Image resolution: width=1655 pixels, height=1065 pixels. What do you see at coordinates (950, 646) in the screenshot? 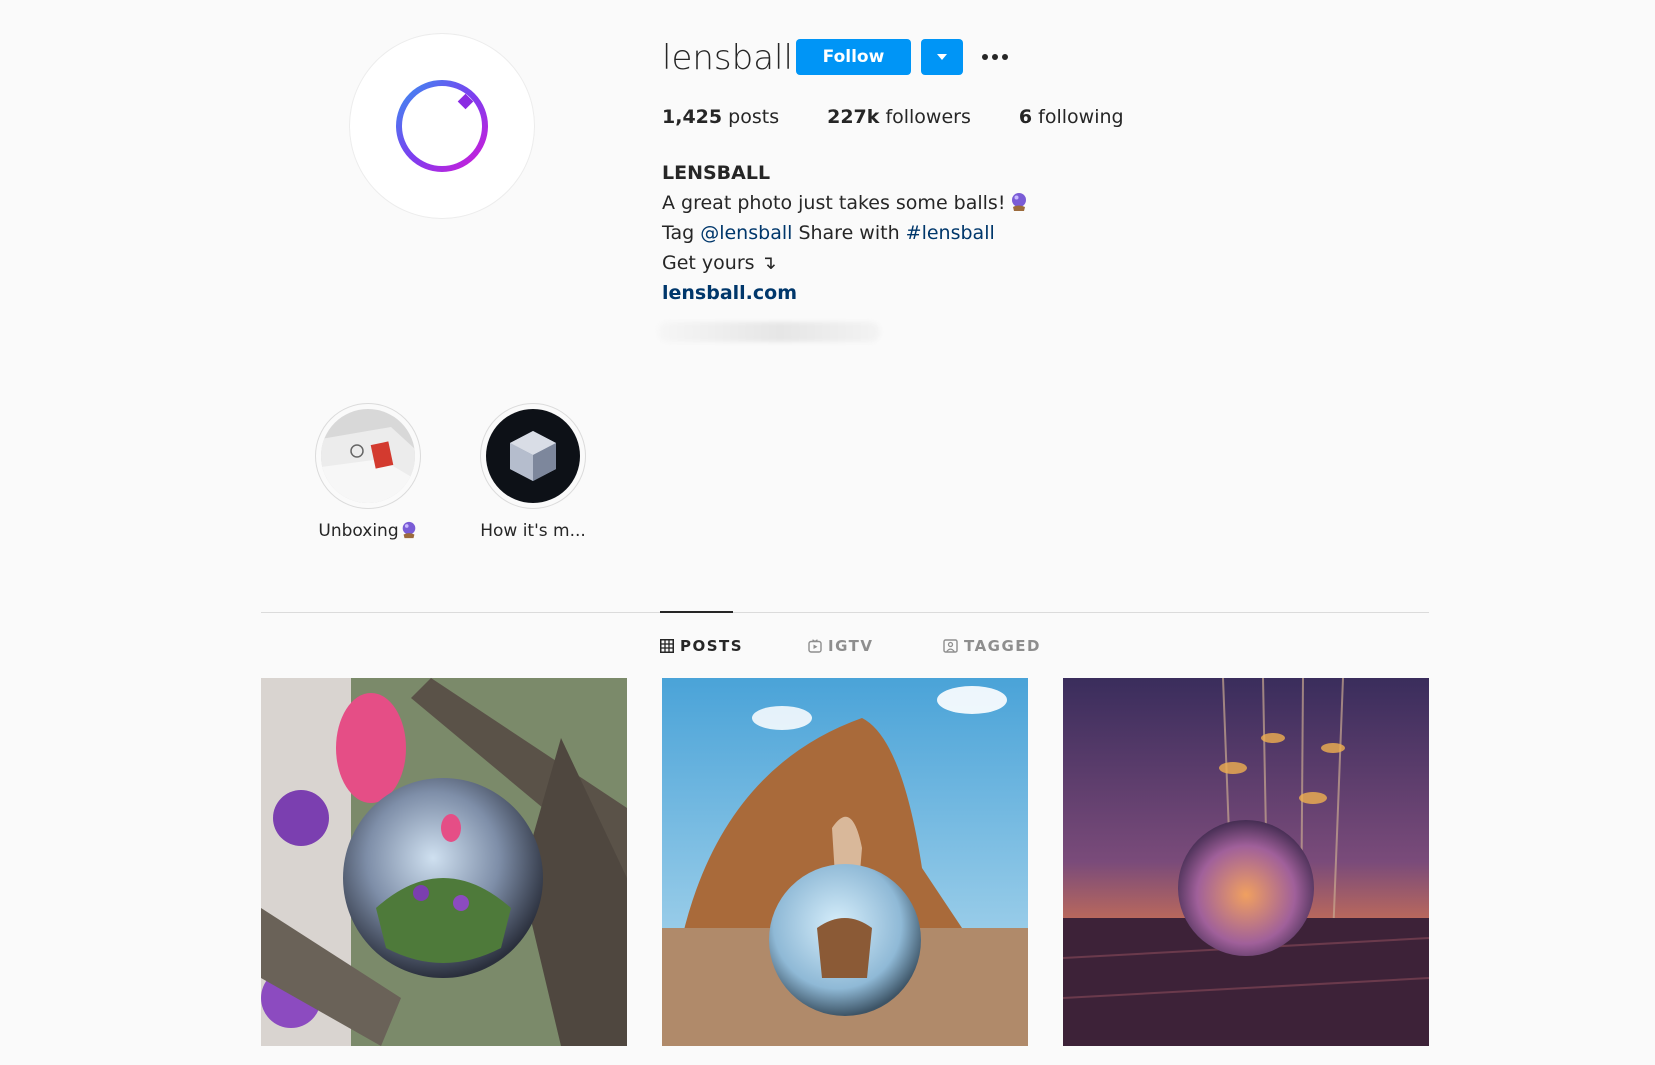
I see `tagged-icon` at bounding box center [950, 646].